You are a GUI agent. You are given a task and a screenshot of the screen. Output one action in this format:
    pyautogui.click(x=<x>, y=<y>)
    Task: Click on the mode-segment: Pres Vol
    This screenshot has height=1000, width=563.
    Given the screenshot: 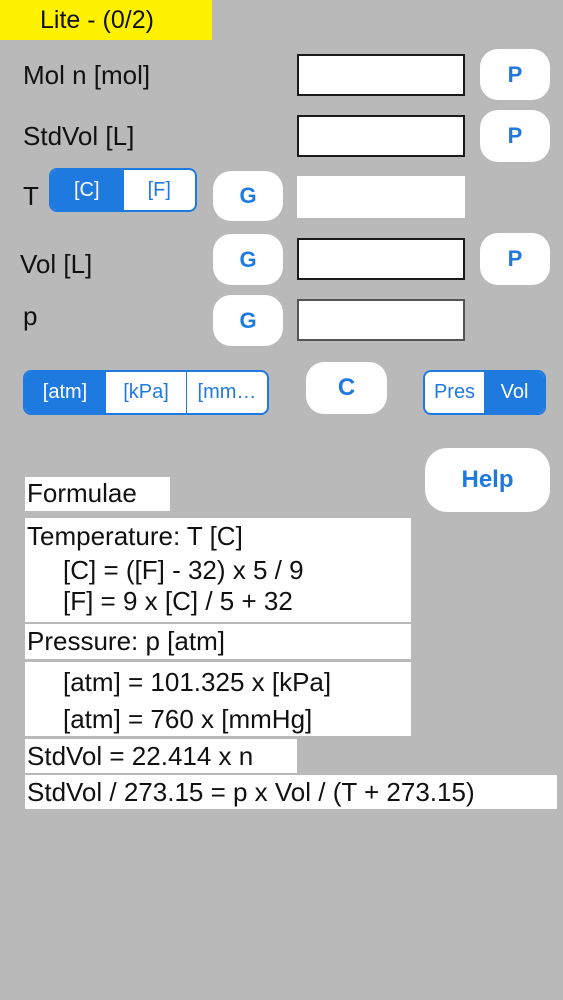 What is the action you would take?
    pyautogui.click(x=484, y=392)
    